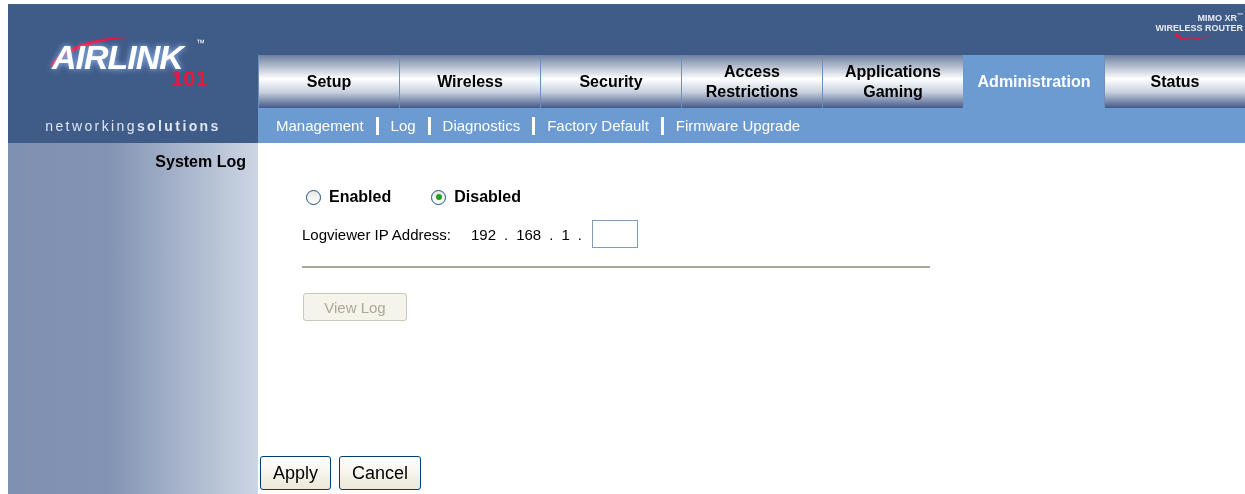 The height and width of the screenshot is (494, 1245). What do you see at coordinates (892, 81) in the screenshot?
I see `nav-tab: Applications Gaming` at bounding box center [892, 81].